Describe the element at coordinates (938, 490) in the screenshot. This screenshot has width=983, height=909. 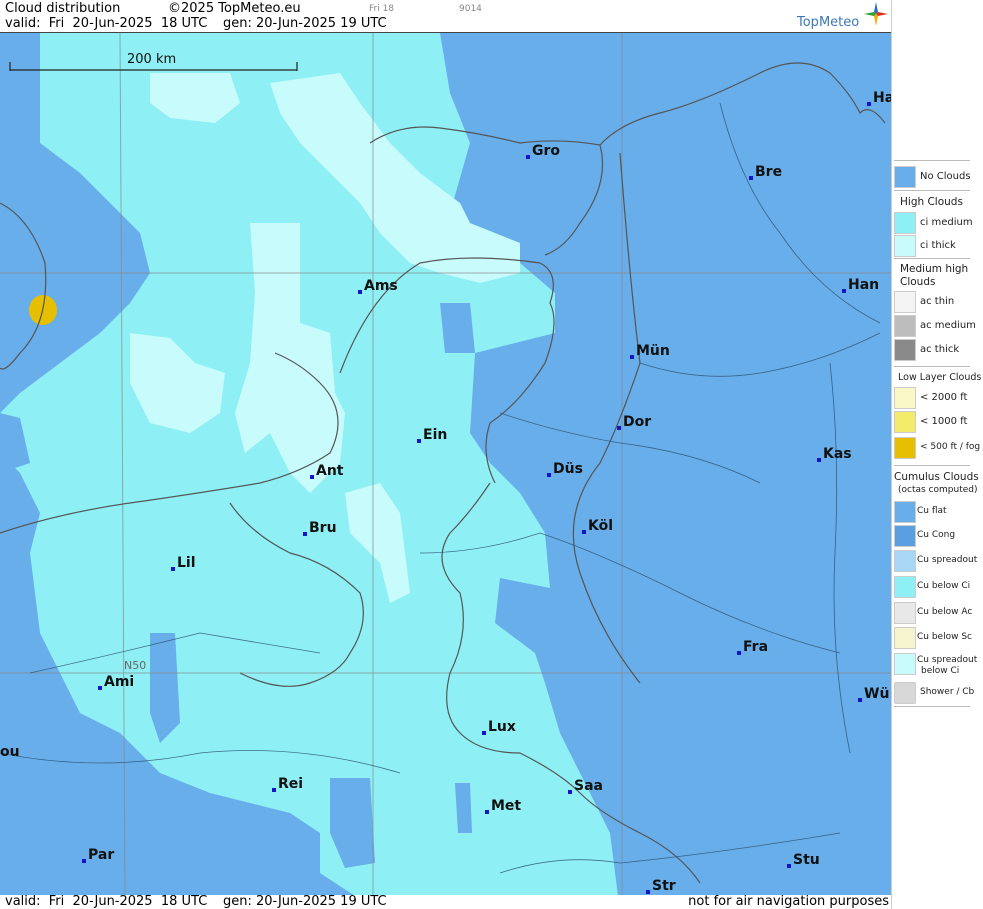
I see `legend-cu-head-2: (octas computed)` at that location.